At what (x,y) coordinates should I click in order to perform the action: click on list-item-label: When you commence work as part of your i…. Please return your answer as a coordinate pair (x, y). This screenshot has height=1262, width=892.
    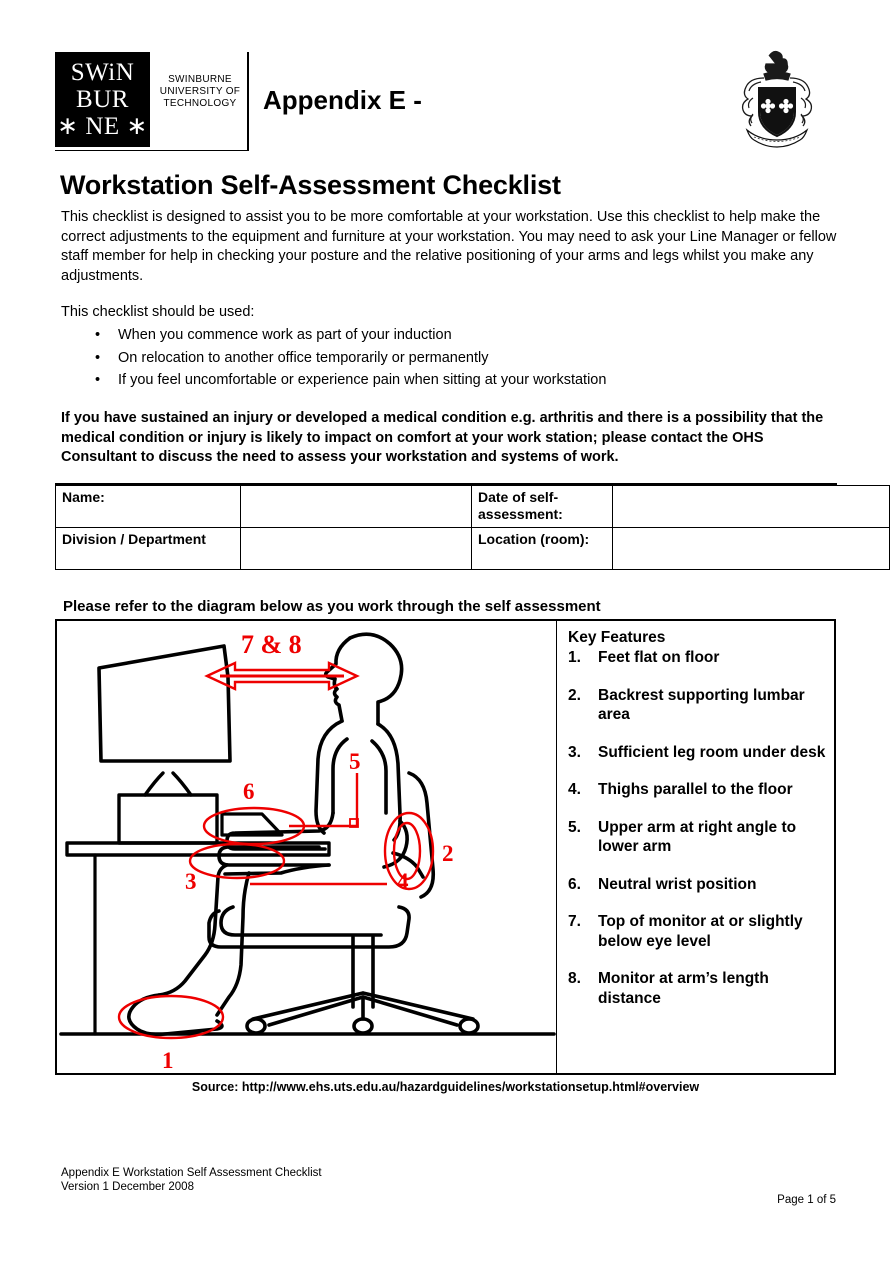
    Looking at the image, I should click on (285, 335).